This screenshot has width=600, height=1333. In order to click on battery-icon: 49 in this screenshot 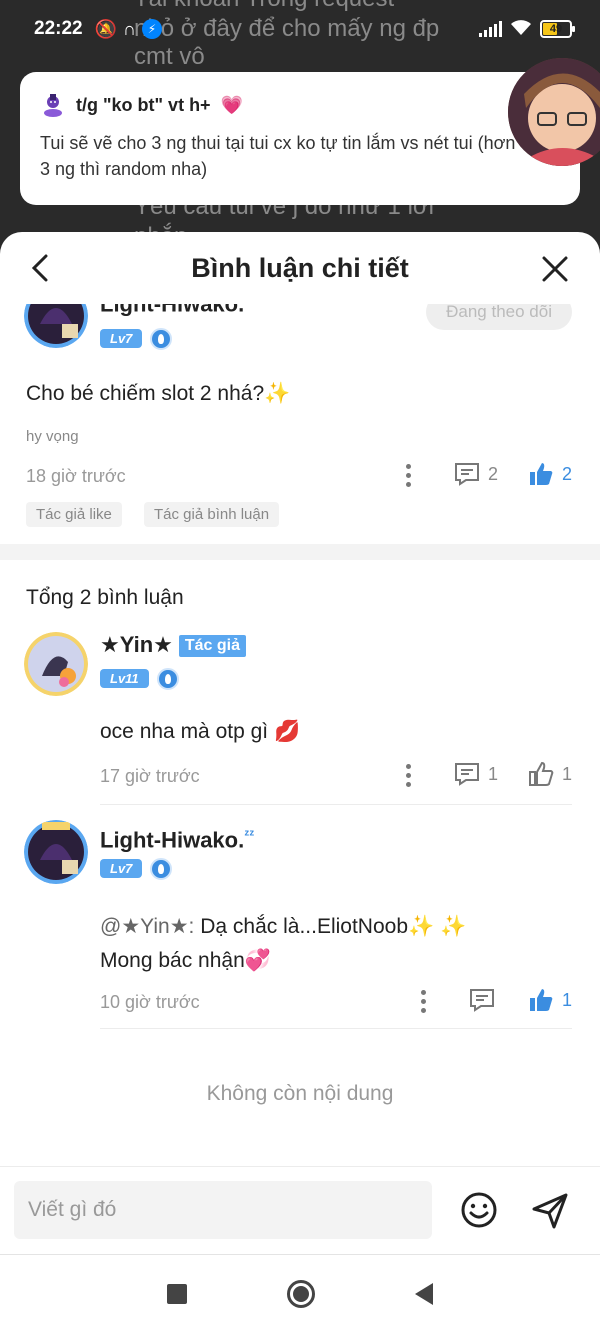, I will do `click(557, 29)`.